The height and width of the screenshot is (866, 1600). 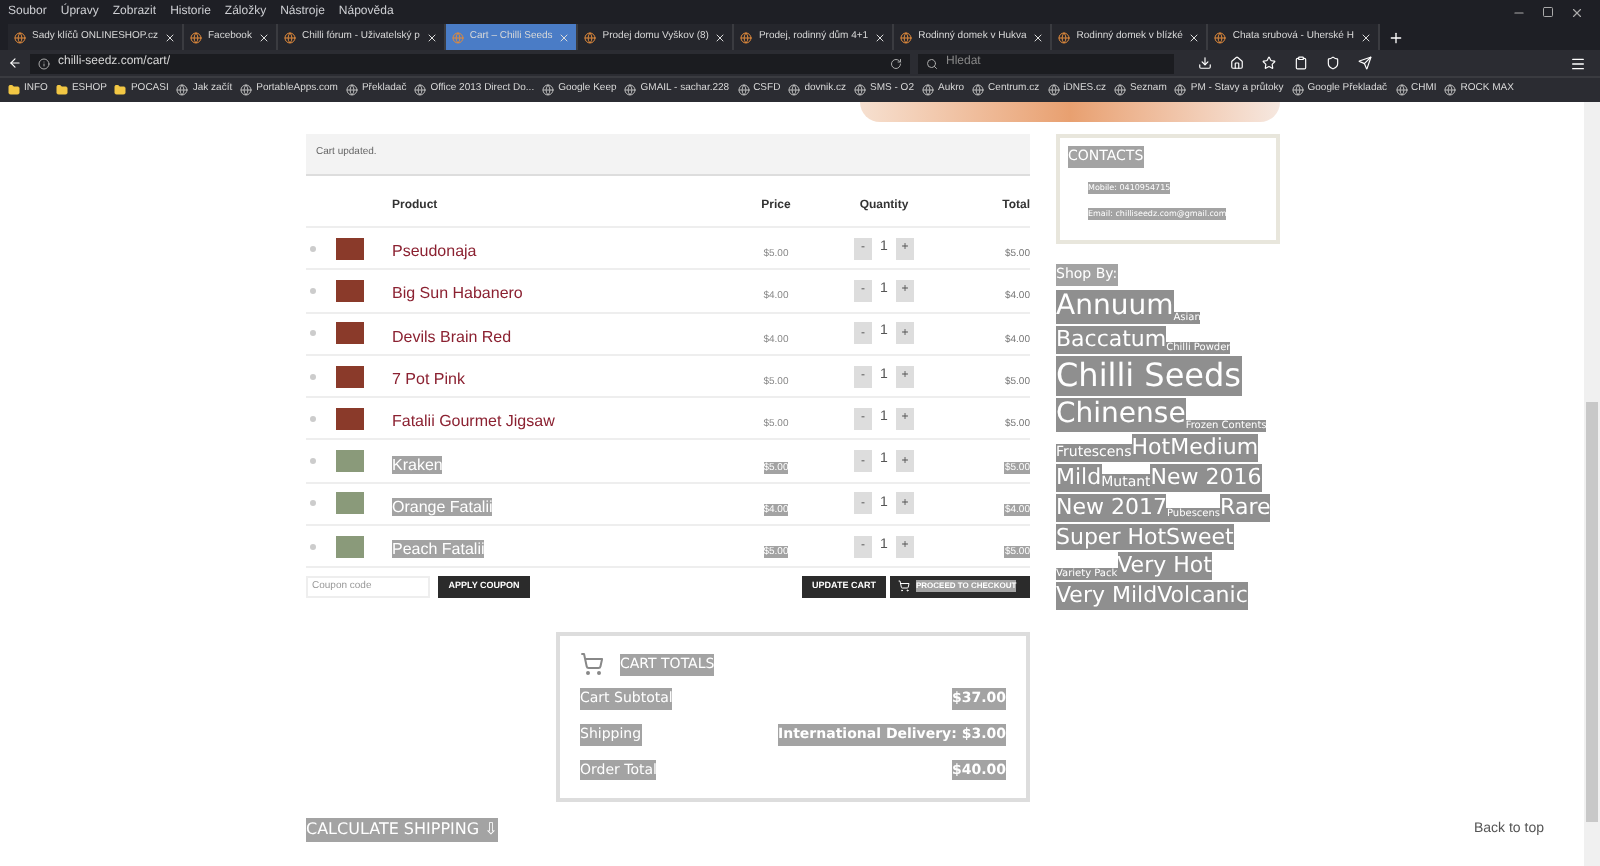 What do you see at coordinates (457, 293) in the screenshot?
I see `product-link: Big Sun Habanero` at bounding box center [457, 293].